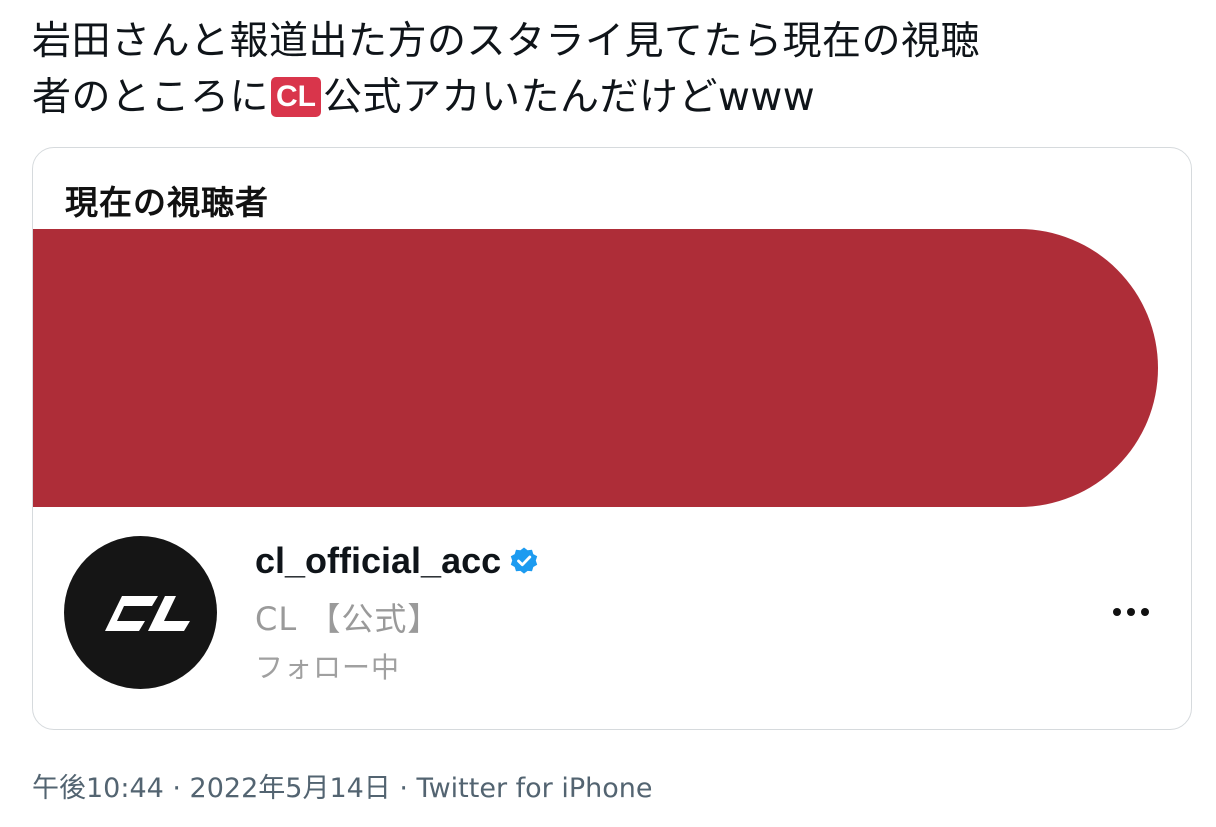  I want to click on tweet-text-line2-start: 者のところに, so click(151, 97).